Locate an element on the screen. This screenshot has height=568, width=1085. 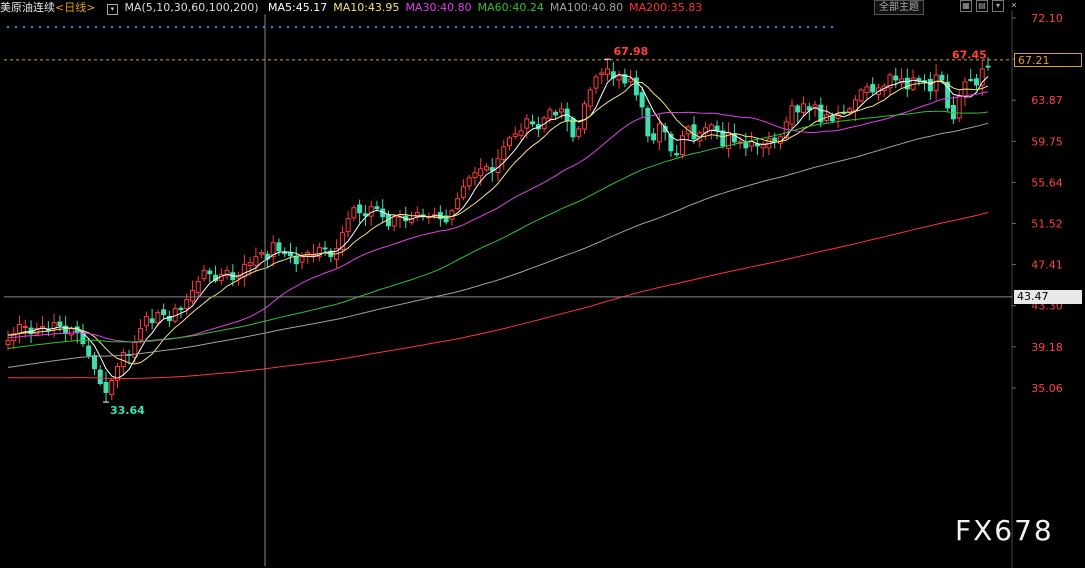
ma-params: MA(5,10,30,60,100,200) is located at coordinates (191, 7).